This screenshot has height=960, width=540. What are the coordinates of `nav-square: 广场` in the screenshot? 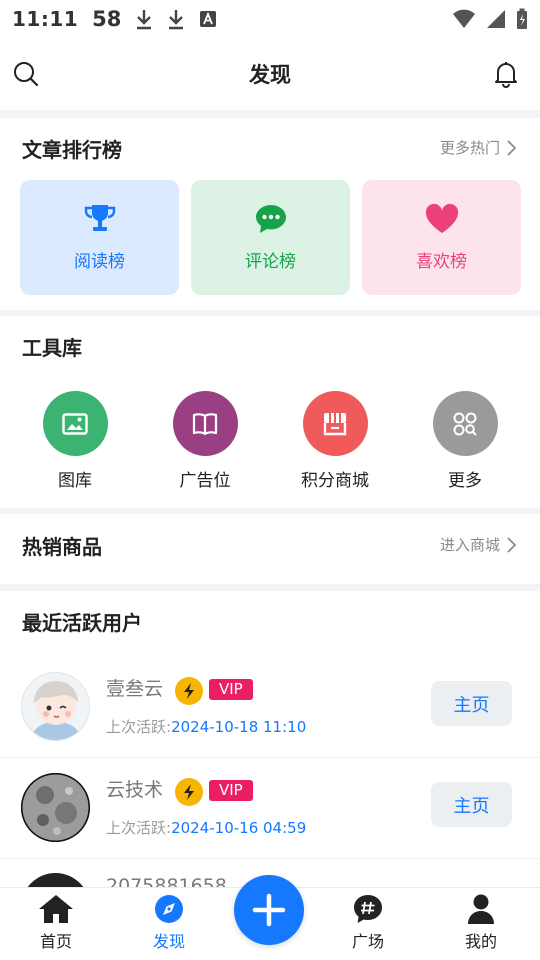 It's located at (368, 923).